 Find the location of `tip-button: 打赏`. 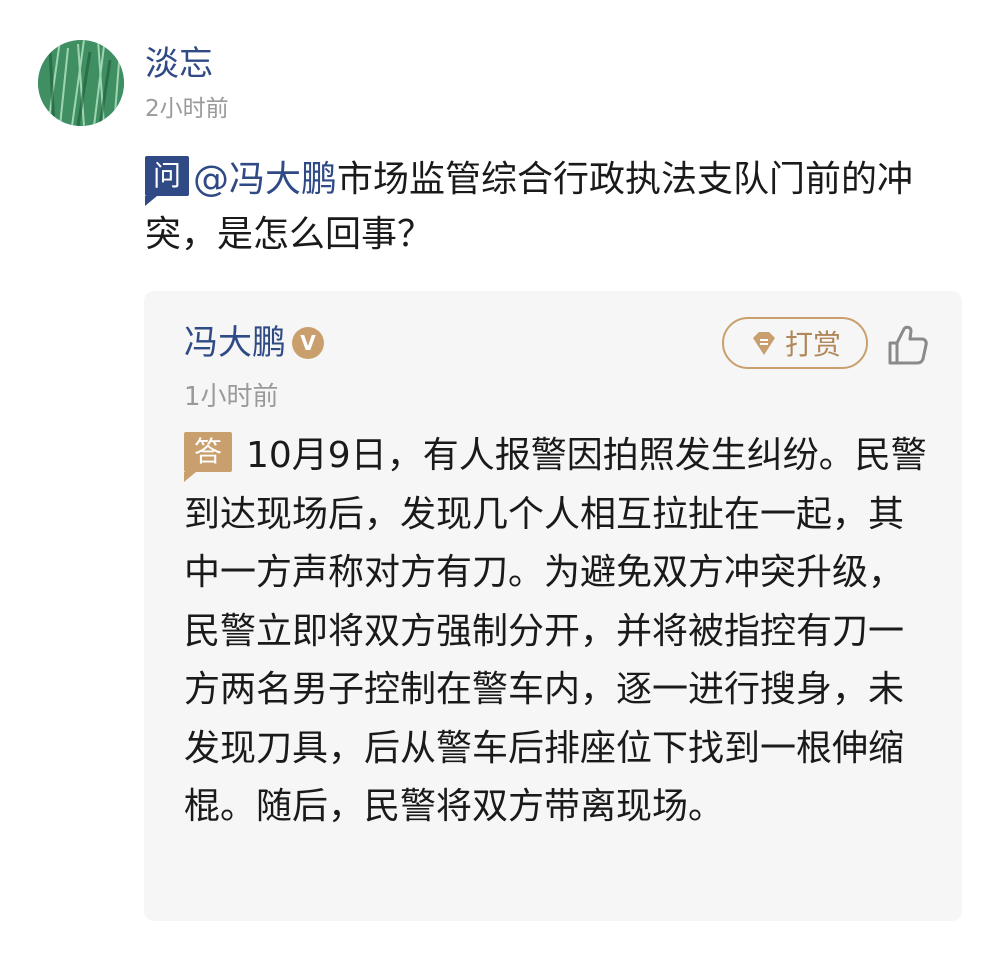

tip-button: 打赏 is located at coordinates (795, 343).